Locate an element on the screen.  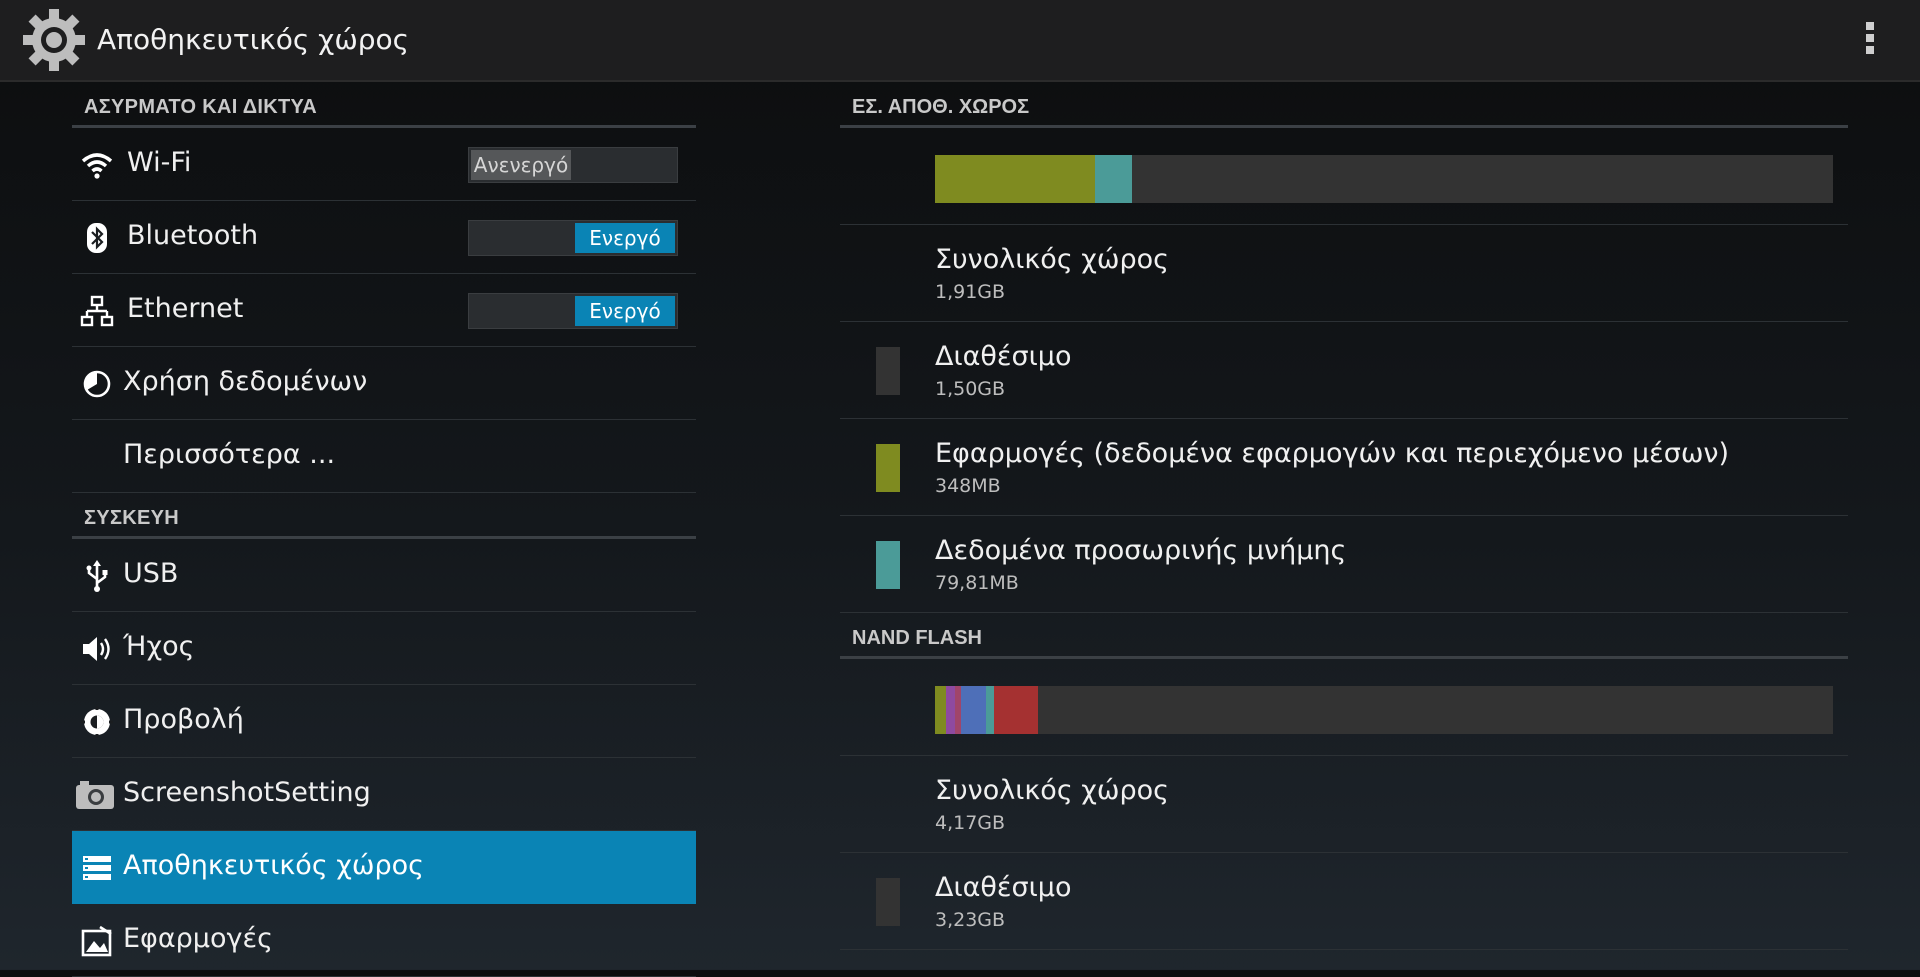
toggle-label: Ανενεργό is located at coordinates (521, 165).